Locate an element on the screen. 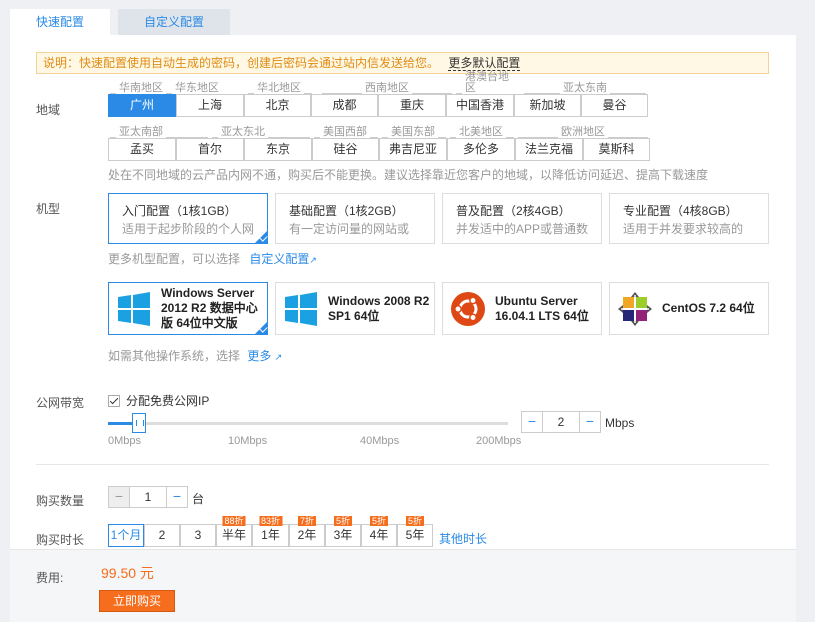  model-more-hint: 更多机型配置，可以选择 自定义配置↗ is located at coordinates (212, 258).